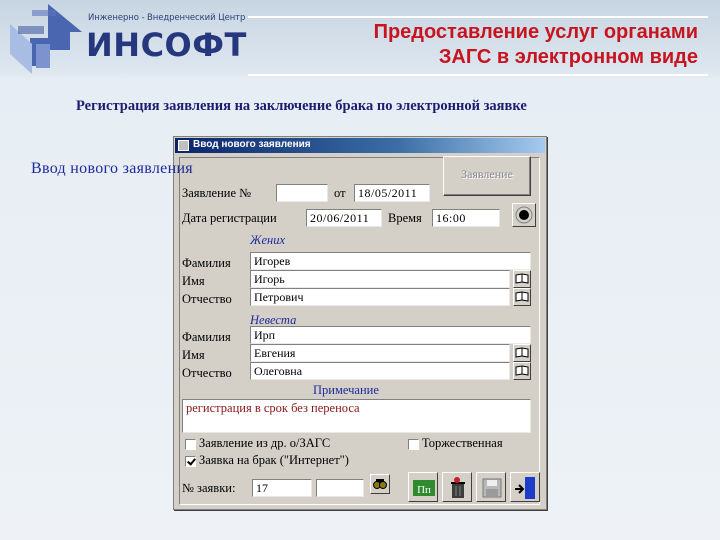 This screenshot has width=720, height=540. Describe the element at coordinates (190, 444) in the screenshot. I see `other-zags-checkbox` at that location.